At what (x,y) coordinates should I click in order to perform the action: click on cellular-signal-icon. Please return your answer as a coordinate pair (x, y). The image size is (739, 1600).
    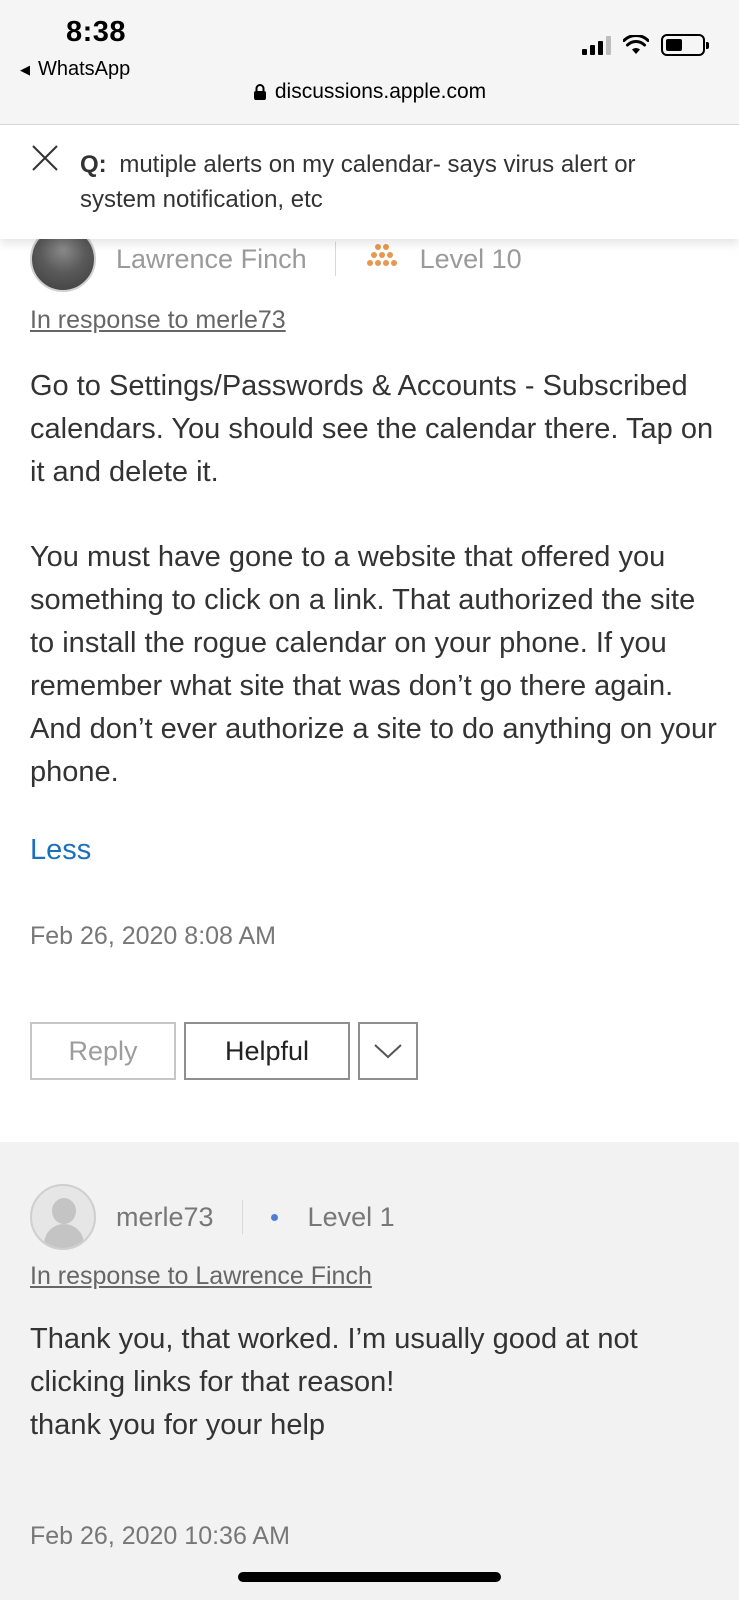
    Looking at the image, I should click on (596, 45).